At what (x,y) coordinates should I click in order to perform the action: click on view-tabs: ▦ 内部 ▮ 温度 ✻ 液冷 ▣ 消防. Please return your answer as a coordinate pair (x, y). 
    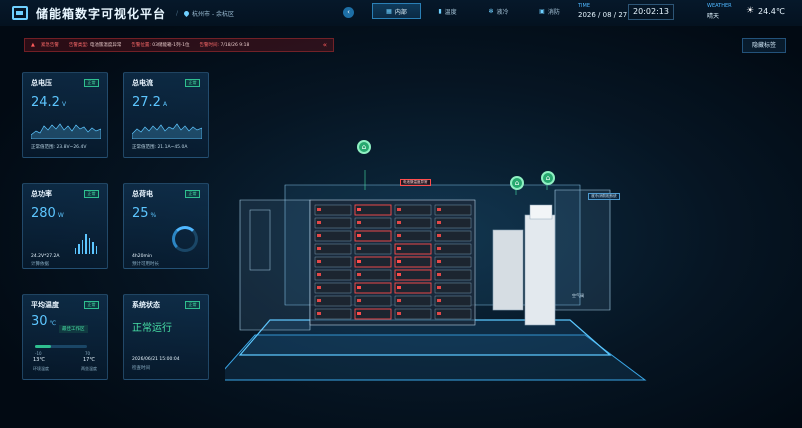
    Looking at the image, I should click on (473, 11).